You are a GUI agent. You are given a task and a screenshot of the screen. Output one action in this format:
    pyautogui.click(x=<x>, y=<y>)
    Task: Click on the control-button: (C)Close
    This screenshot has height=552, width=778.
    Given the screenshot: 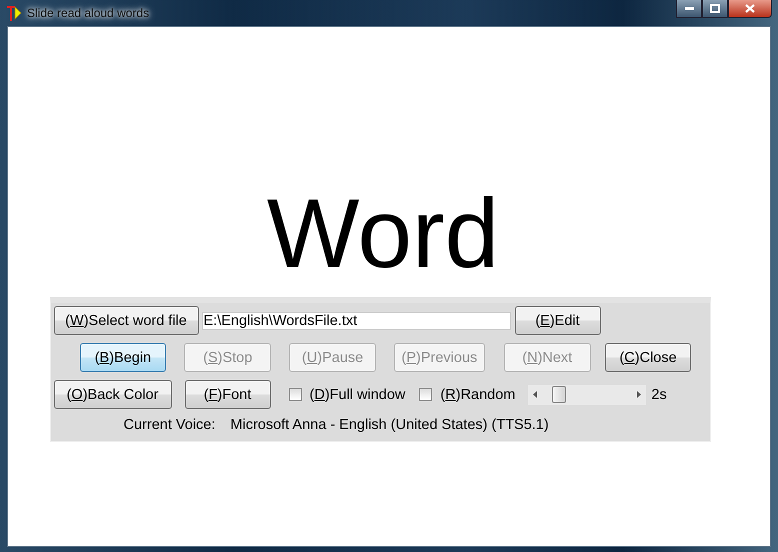 What is the action you would take?
    pyautogui.click(x=648, y=357)
    